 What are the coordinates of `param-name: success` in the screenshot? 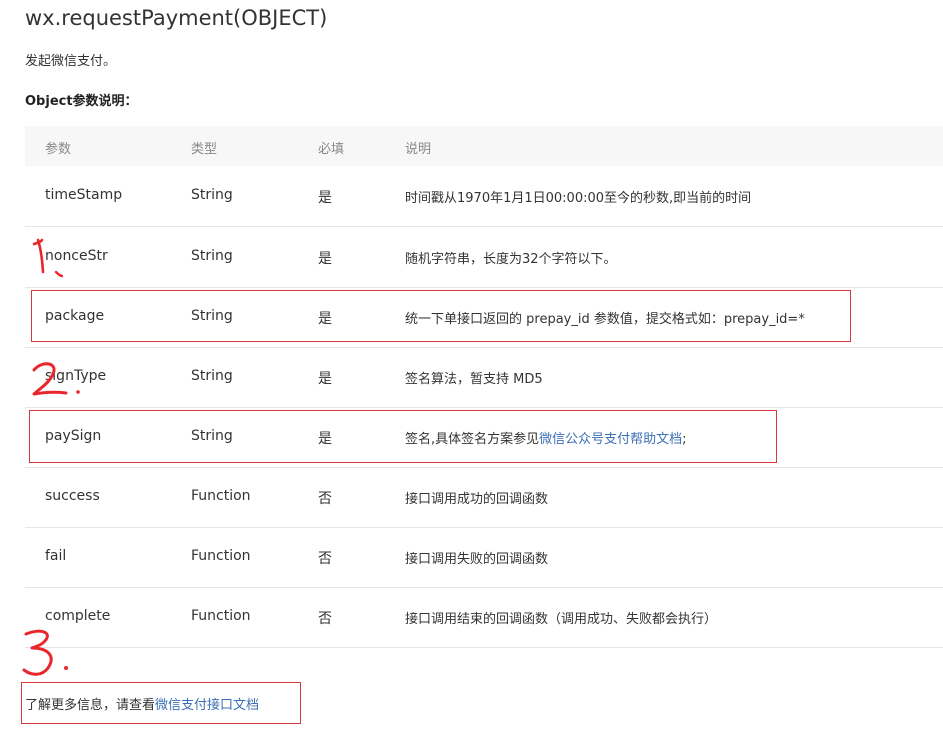 It's located at (72, 496).